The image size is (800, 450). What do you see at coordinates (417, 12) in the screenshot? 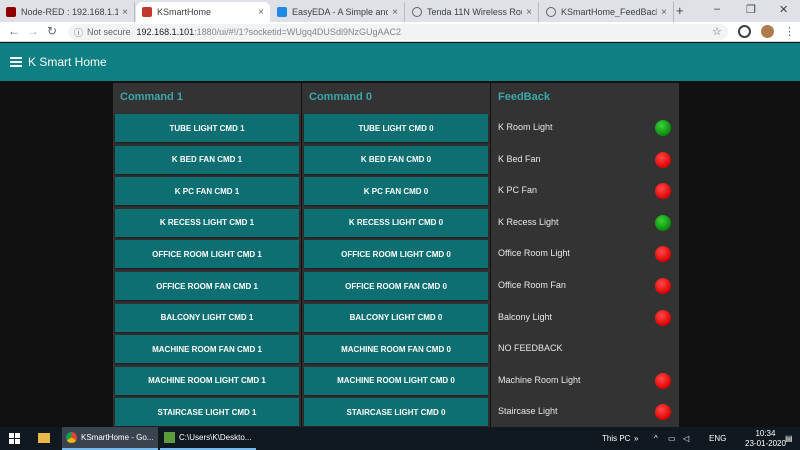
I see `globe-icon` at bounding box center [417, 12].